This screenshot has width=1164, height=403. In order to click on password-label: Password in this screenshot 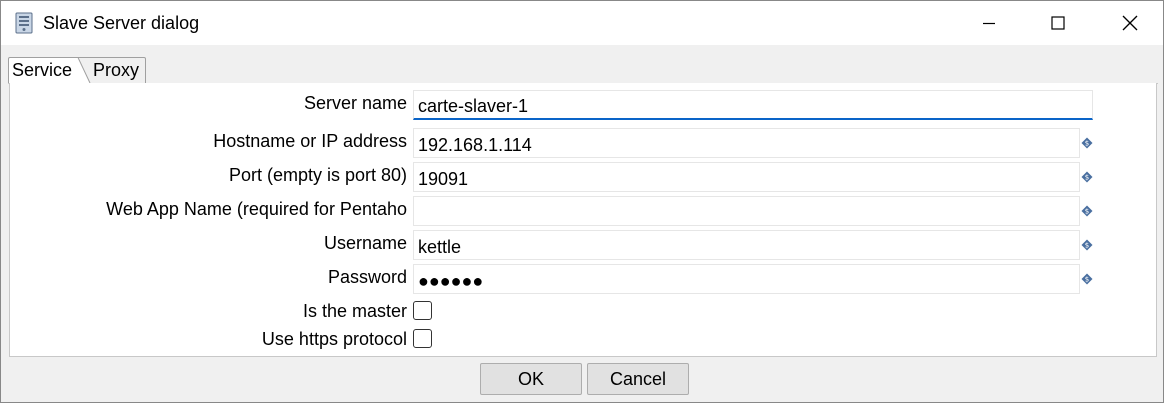, I will do `click(367, 277)`.